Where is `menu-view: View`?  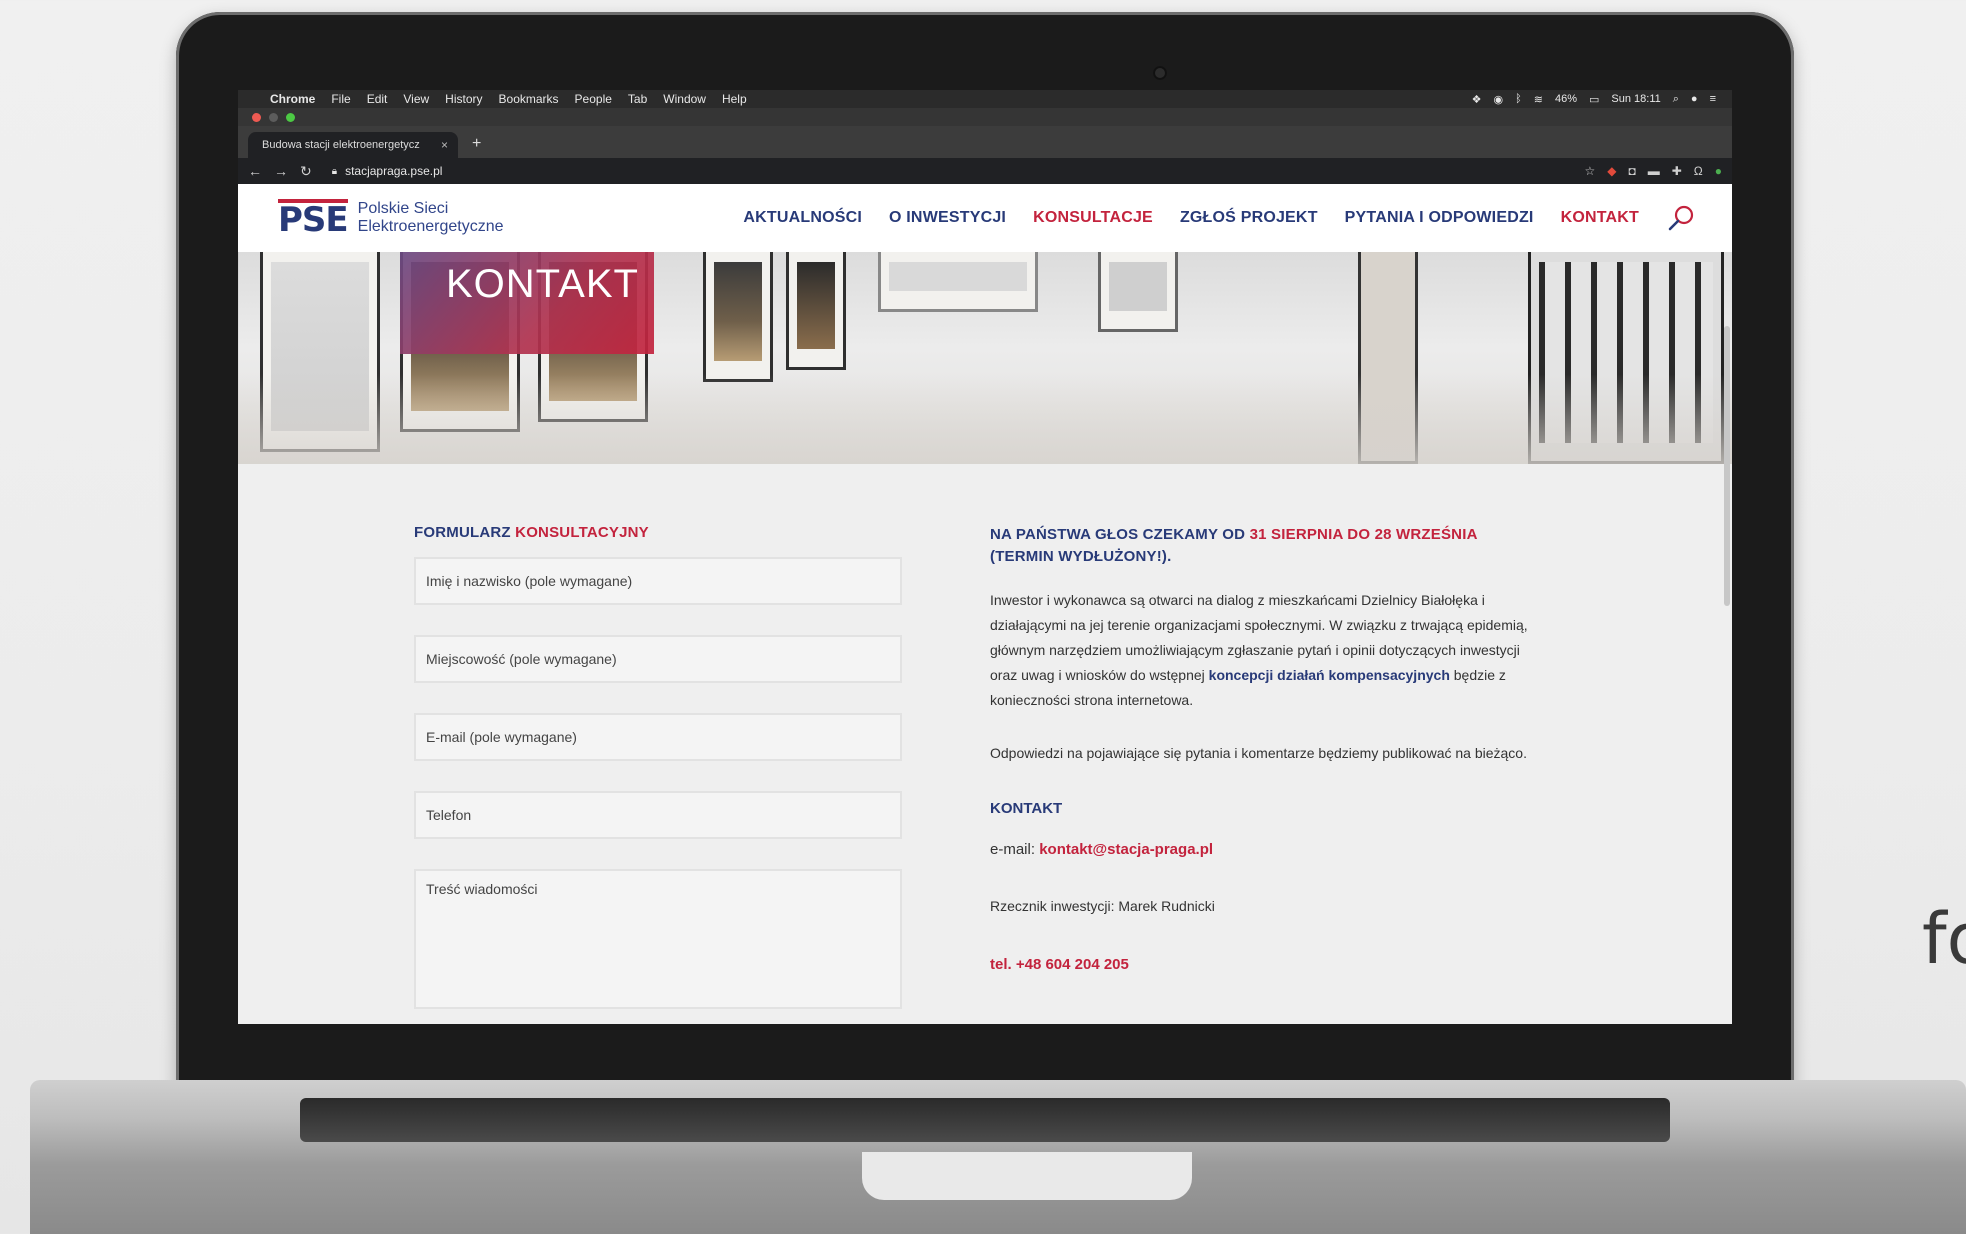
menu-view: View is located at coordinates (416, 99).